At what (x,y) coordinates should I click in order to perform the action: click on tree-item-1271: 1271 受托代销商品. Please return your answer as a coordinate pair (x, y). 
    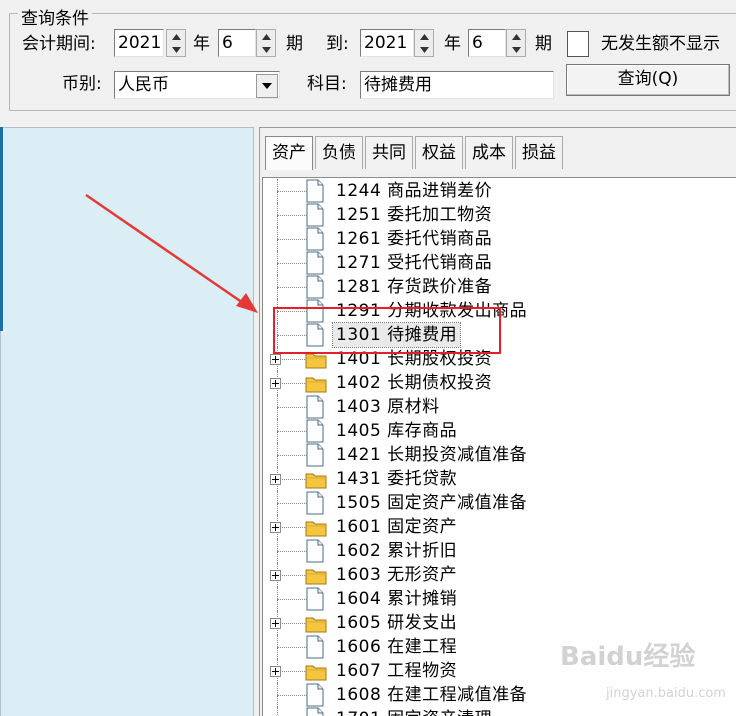
    Looking at the image, I should click on (499, 263).